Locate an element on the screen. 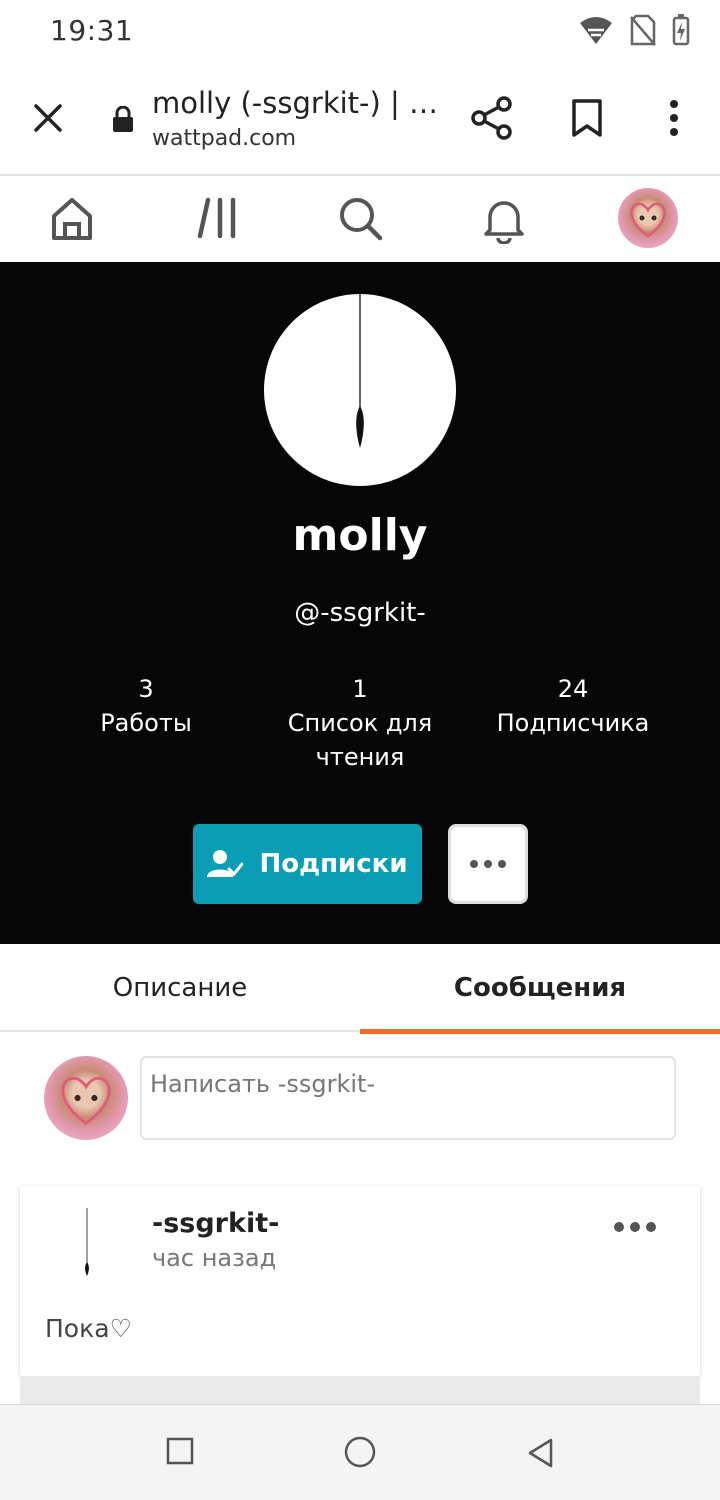  tab-messages: Сообщения is located at coordinates (540, 989).